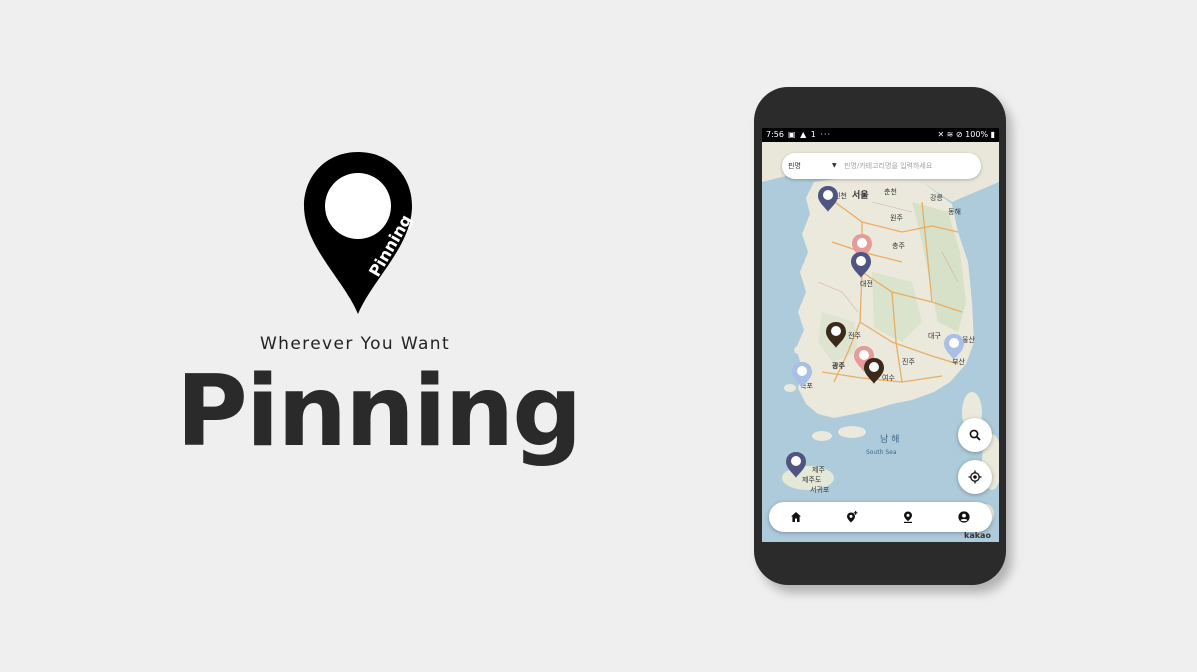 Image resolution: width=1197 pixels, height=672 pixels. What do you see at coordinates (908, 361) in the screenshot?
I see `map-label-jinju: 진주` at bounding box center [908, 361].